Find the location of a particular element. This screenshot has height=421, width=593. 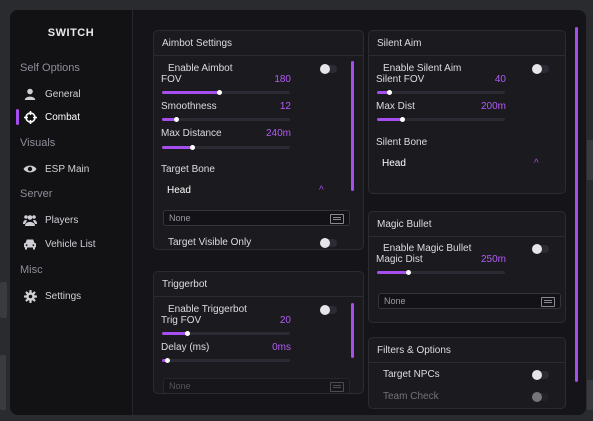

max-distance-value: 240m is located at coordinates (278, 133).